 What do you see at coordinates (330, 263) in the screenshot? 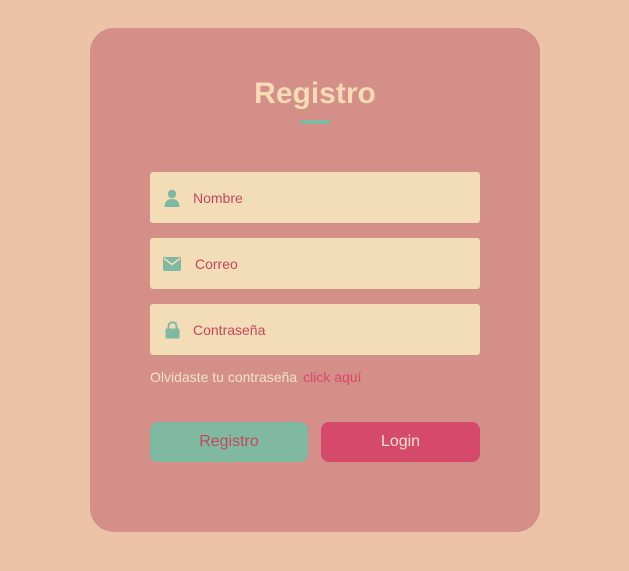
I see `email-input` at bounding box center [330, 263].